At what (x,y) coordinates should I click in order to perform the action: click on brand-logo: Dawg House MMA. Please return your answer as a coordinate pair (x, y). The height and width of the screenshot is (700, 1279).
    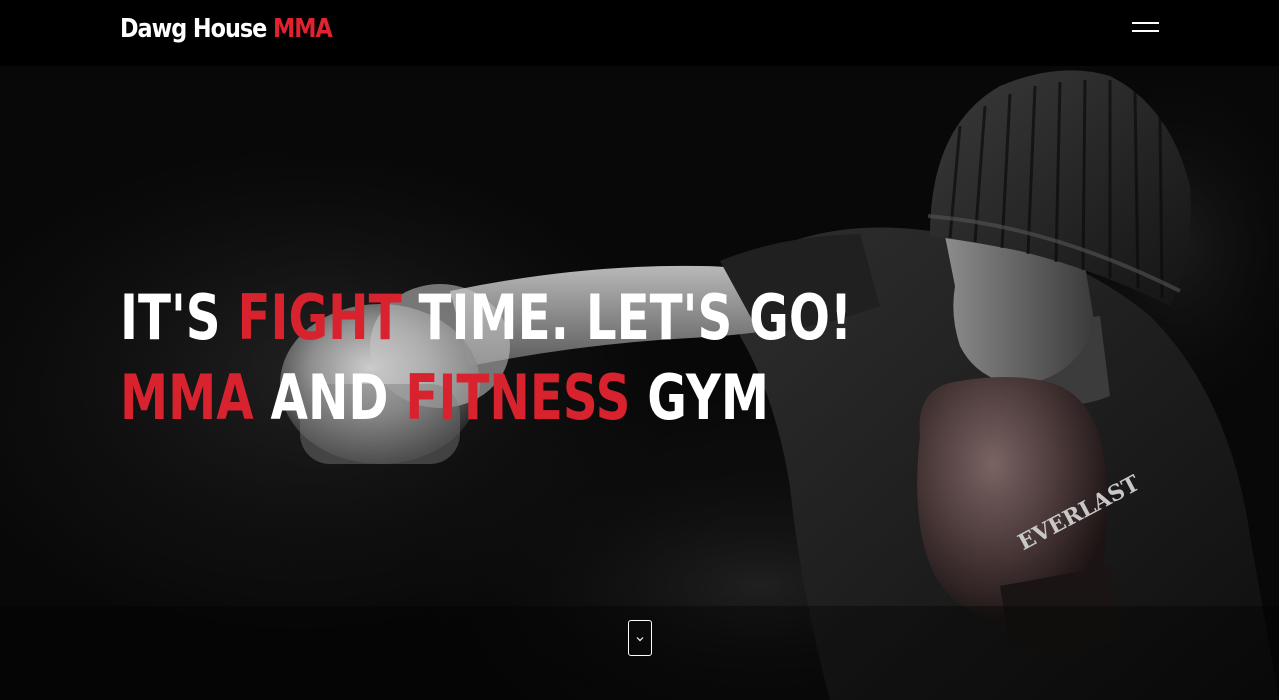
    Looking at the image, I should click on (226, 29).